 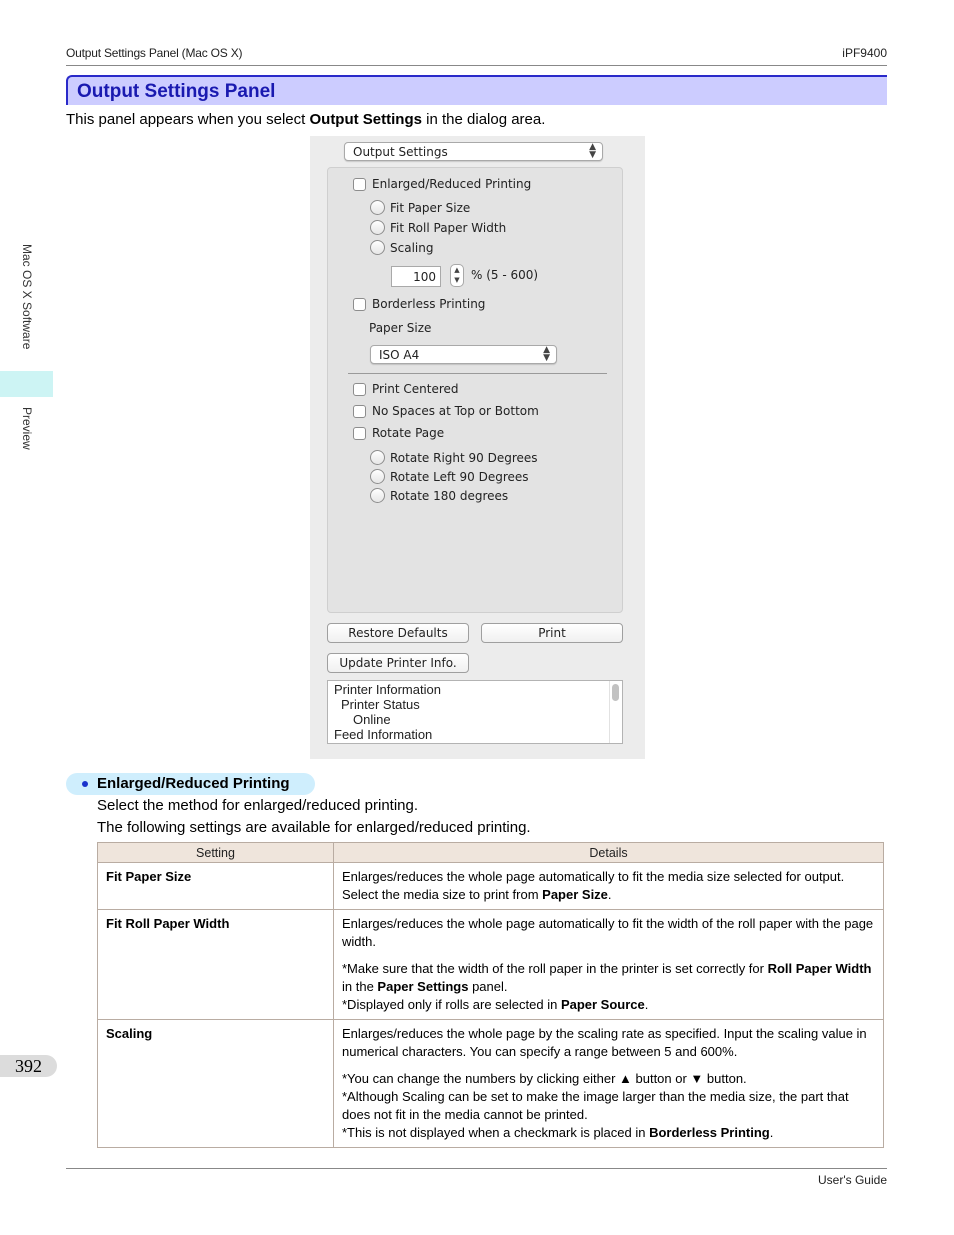 I want to click on restore-defaults-button: Restore Defaults, so click(x=398, y=633).